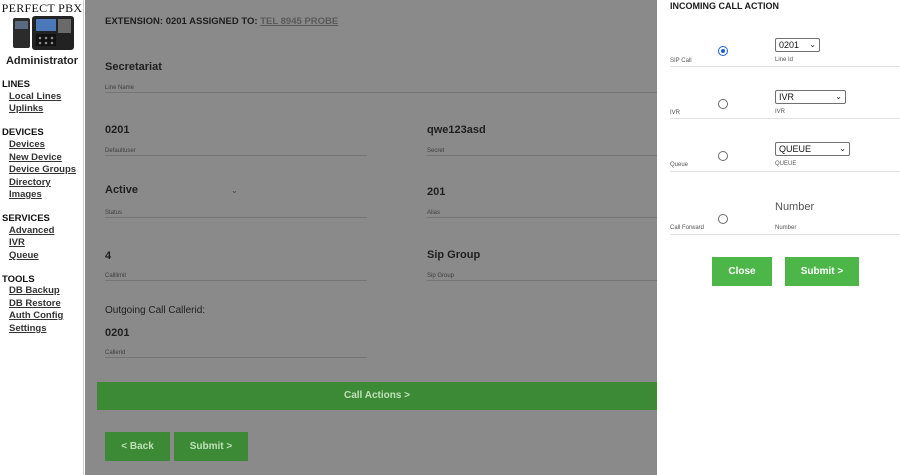 The width and height of the screenshot is (900, 475). Describe the element at coordinates (434, 213) in the screenshot. I see `alias-label: Alias` at that location.